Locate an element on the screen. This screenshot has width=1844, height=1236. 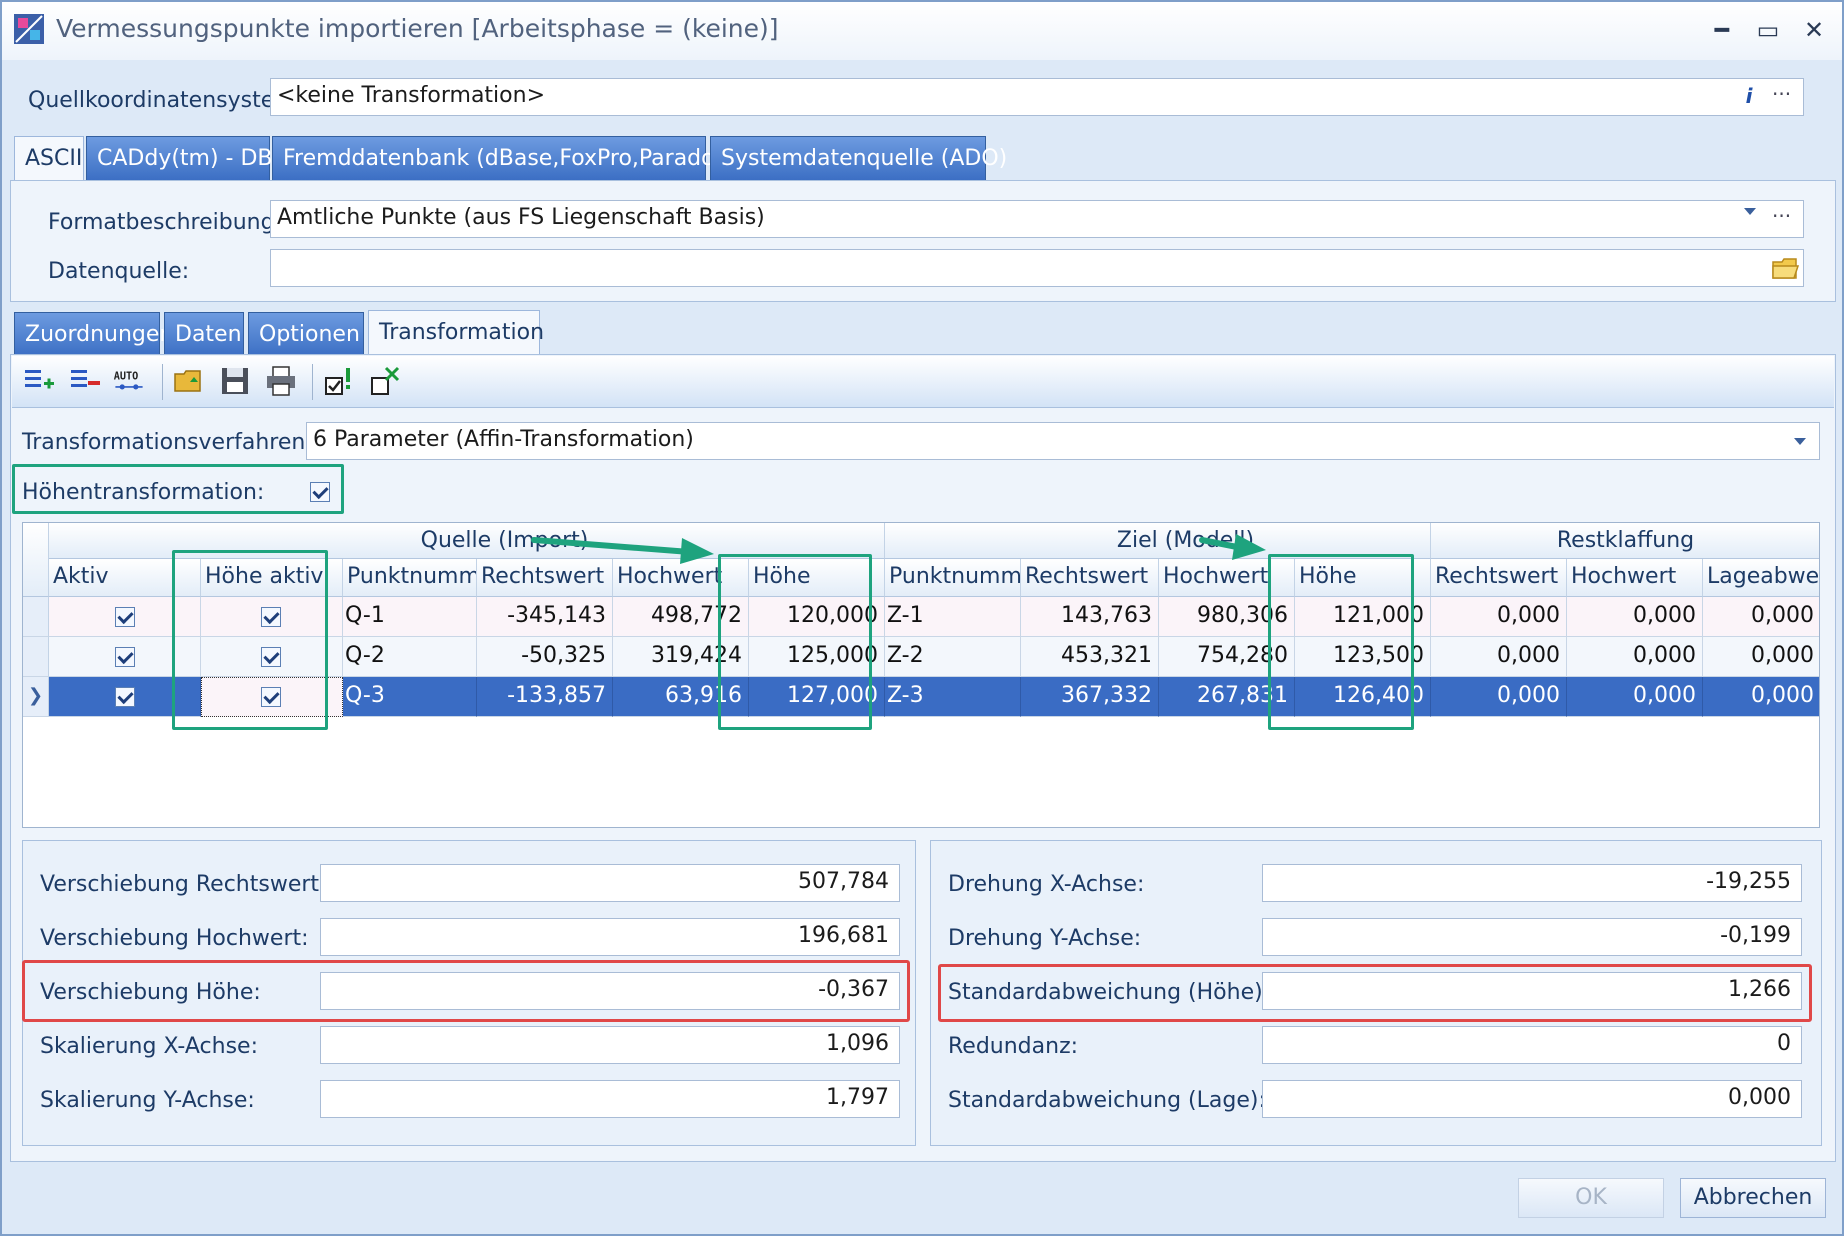
rotation-y-label: Drehung Y-Achse: is located at coordinates (1045, 938).